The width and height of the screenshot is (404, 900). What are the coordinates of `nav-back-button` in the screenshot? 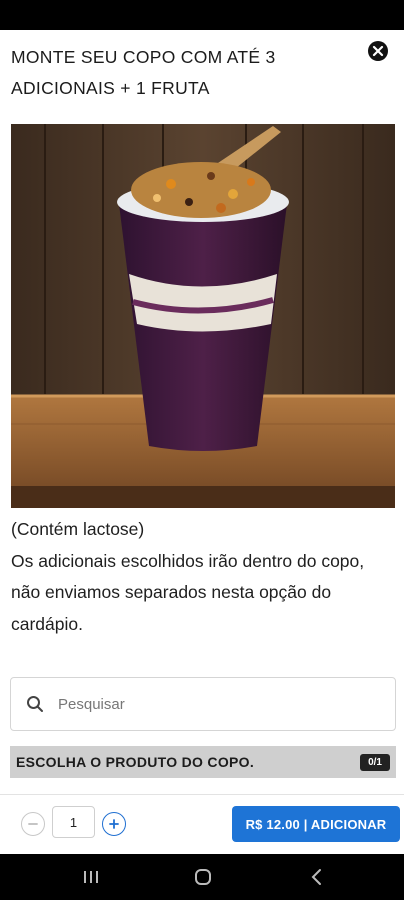 It's located at (317, 877).